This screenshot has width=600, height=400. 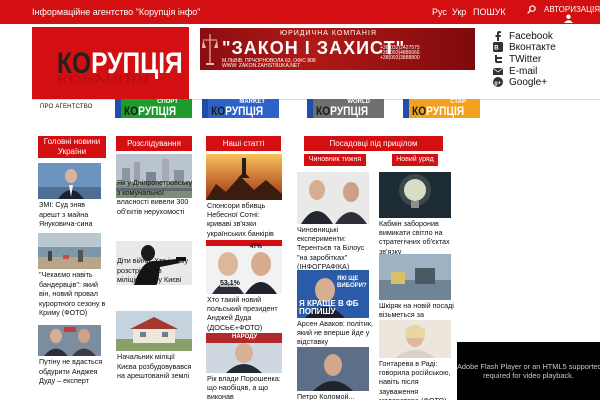 I want to click on beach-crimea-photo, so click(x=69, y=251).